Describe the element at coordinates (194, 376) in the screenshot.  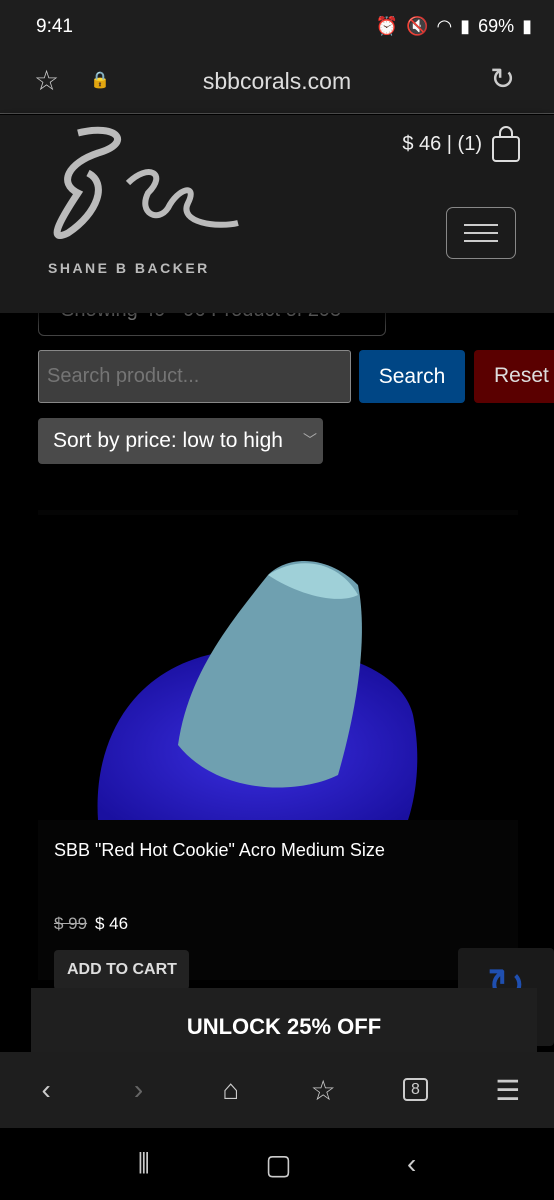
I see `search-input` at that location.